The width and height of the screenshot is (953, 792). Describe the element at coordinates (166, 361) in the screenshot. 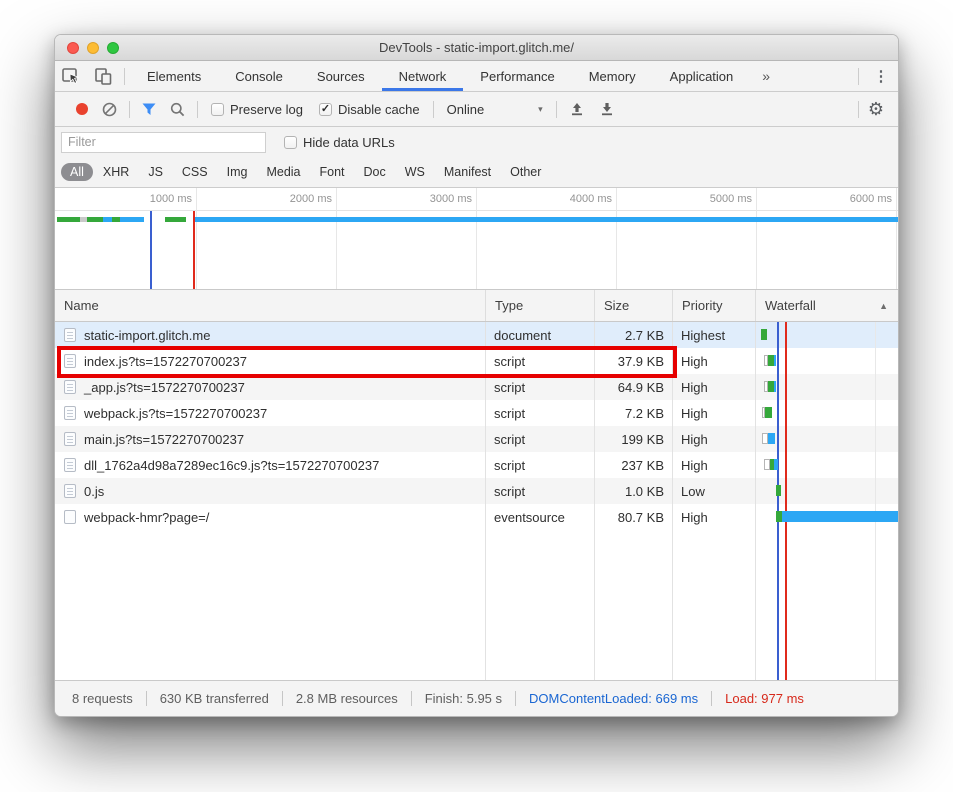

I see `request-name: index.js?ts=1572270700237` at that location.